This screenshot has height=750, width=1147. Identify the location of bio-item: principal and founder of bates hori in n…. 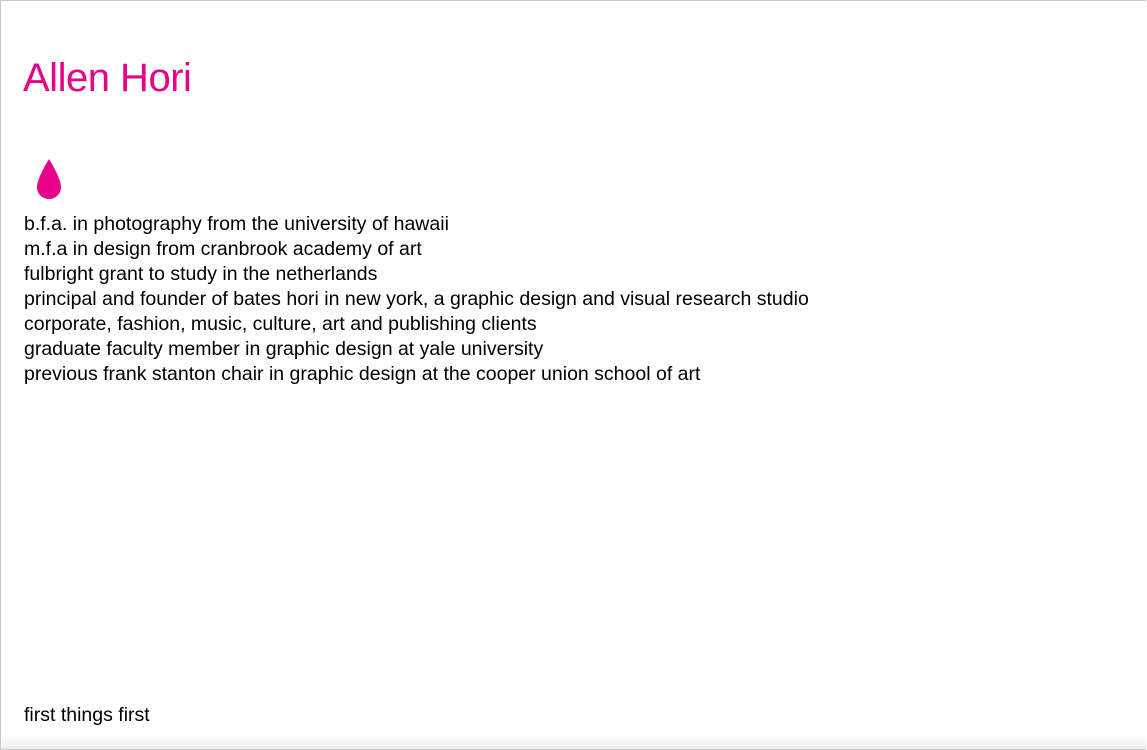
(416, 299).